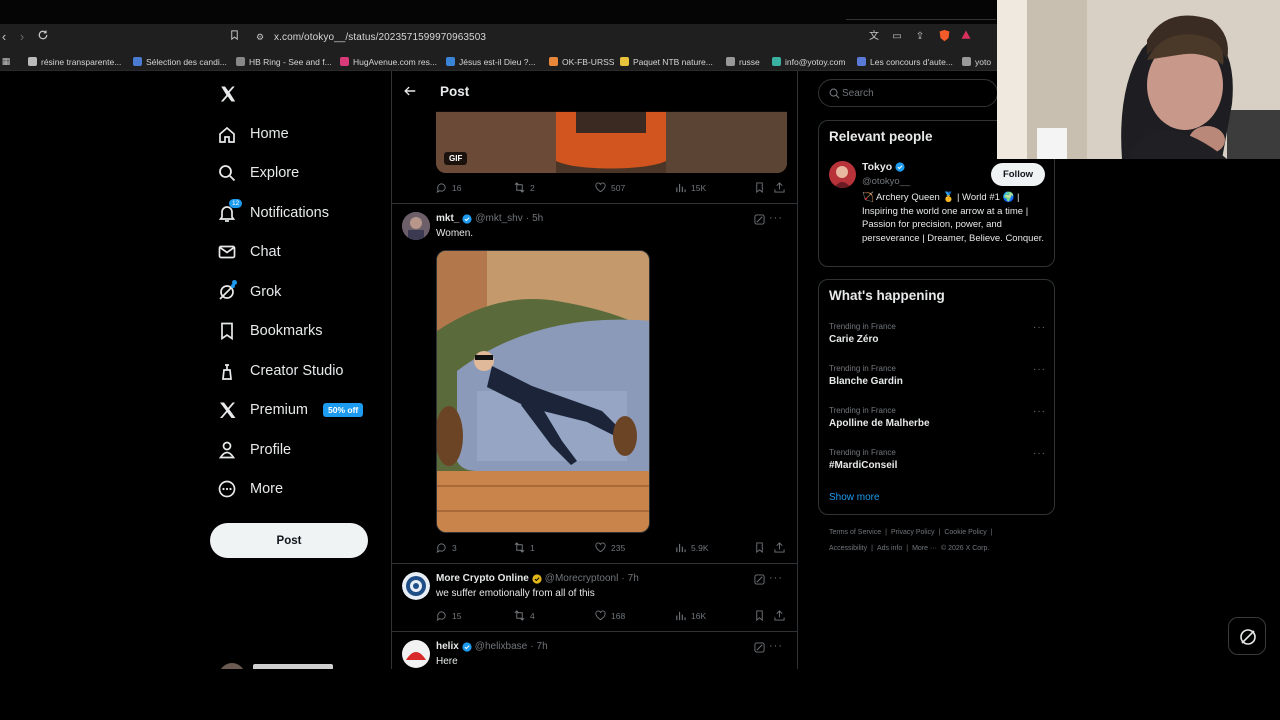  I want to click on site-settings-icon: ⚙, so click(260, 37).